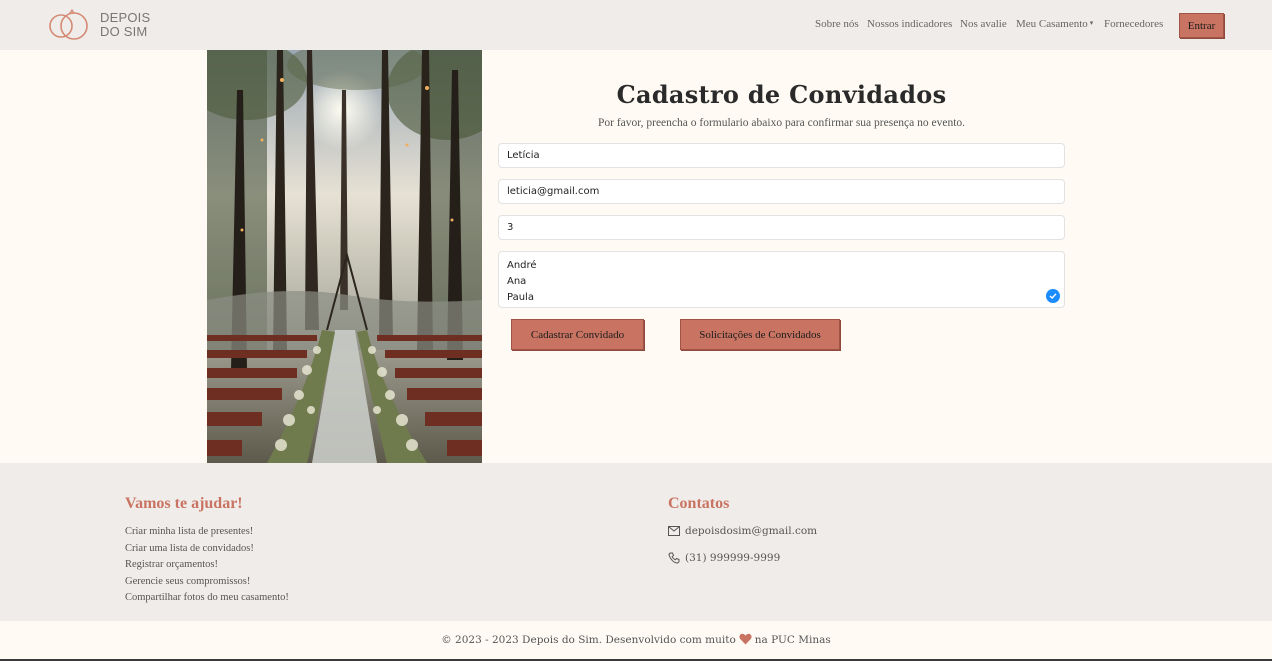 This screenshot has width=1280, height=661. I want to click on nav-meu-casamento-label: Meu Casamento, so click(1052, 24).